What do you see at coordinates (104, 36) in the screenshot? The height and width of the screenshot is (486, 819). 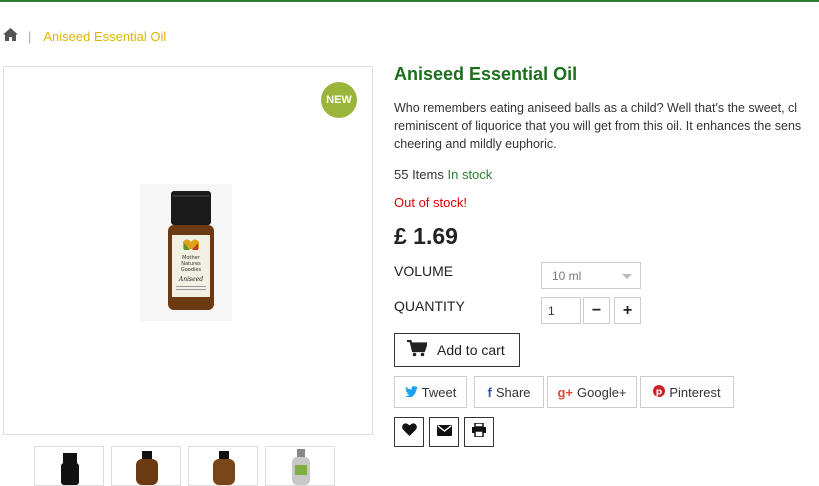 I see `breadcrumb-current: Aniseed Essential Oil` at bounding box center [104, 36].